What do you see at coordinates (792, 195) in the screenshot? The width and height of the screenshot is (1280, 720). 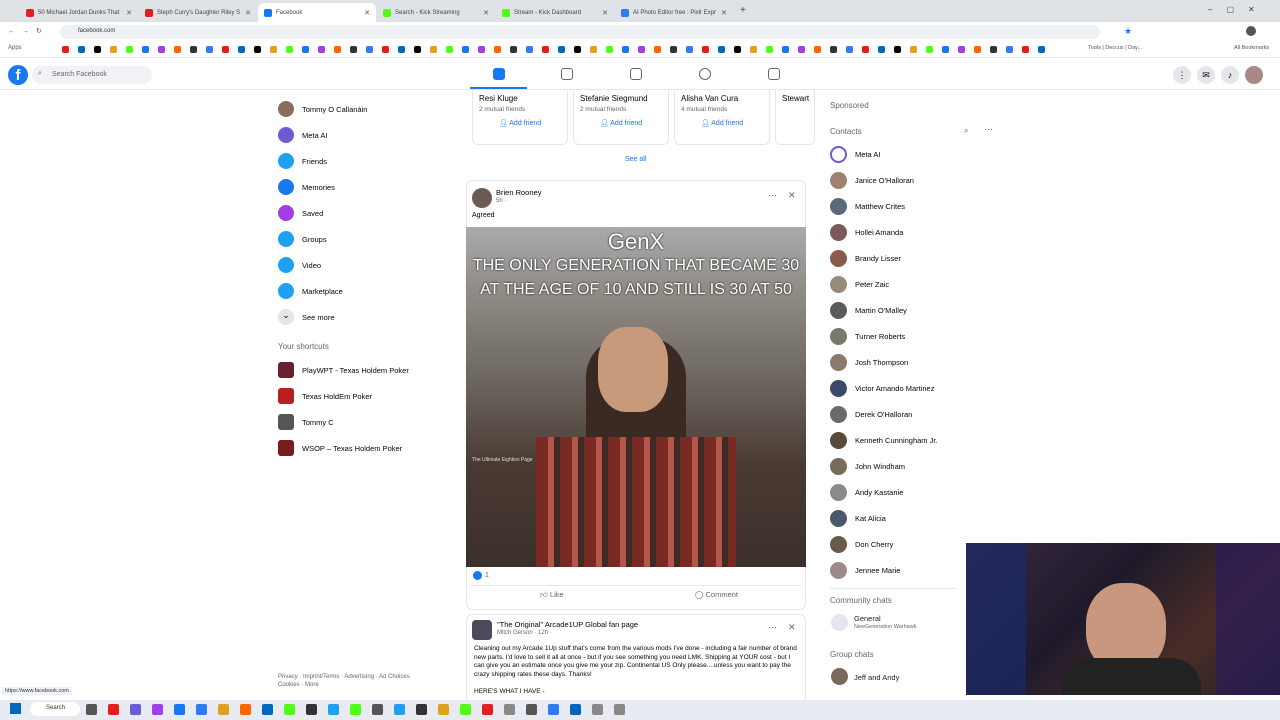 I see `close-icon: ✕` at bounding box center [792, 195].